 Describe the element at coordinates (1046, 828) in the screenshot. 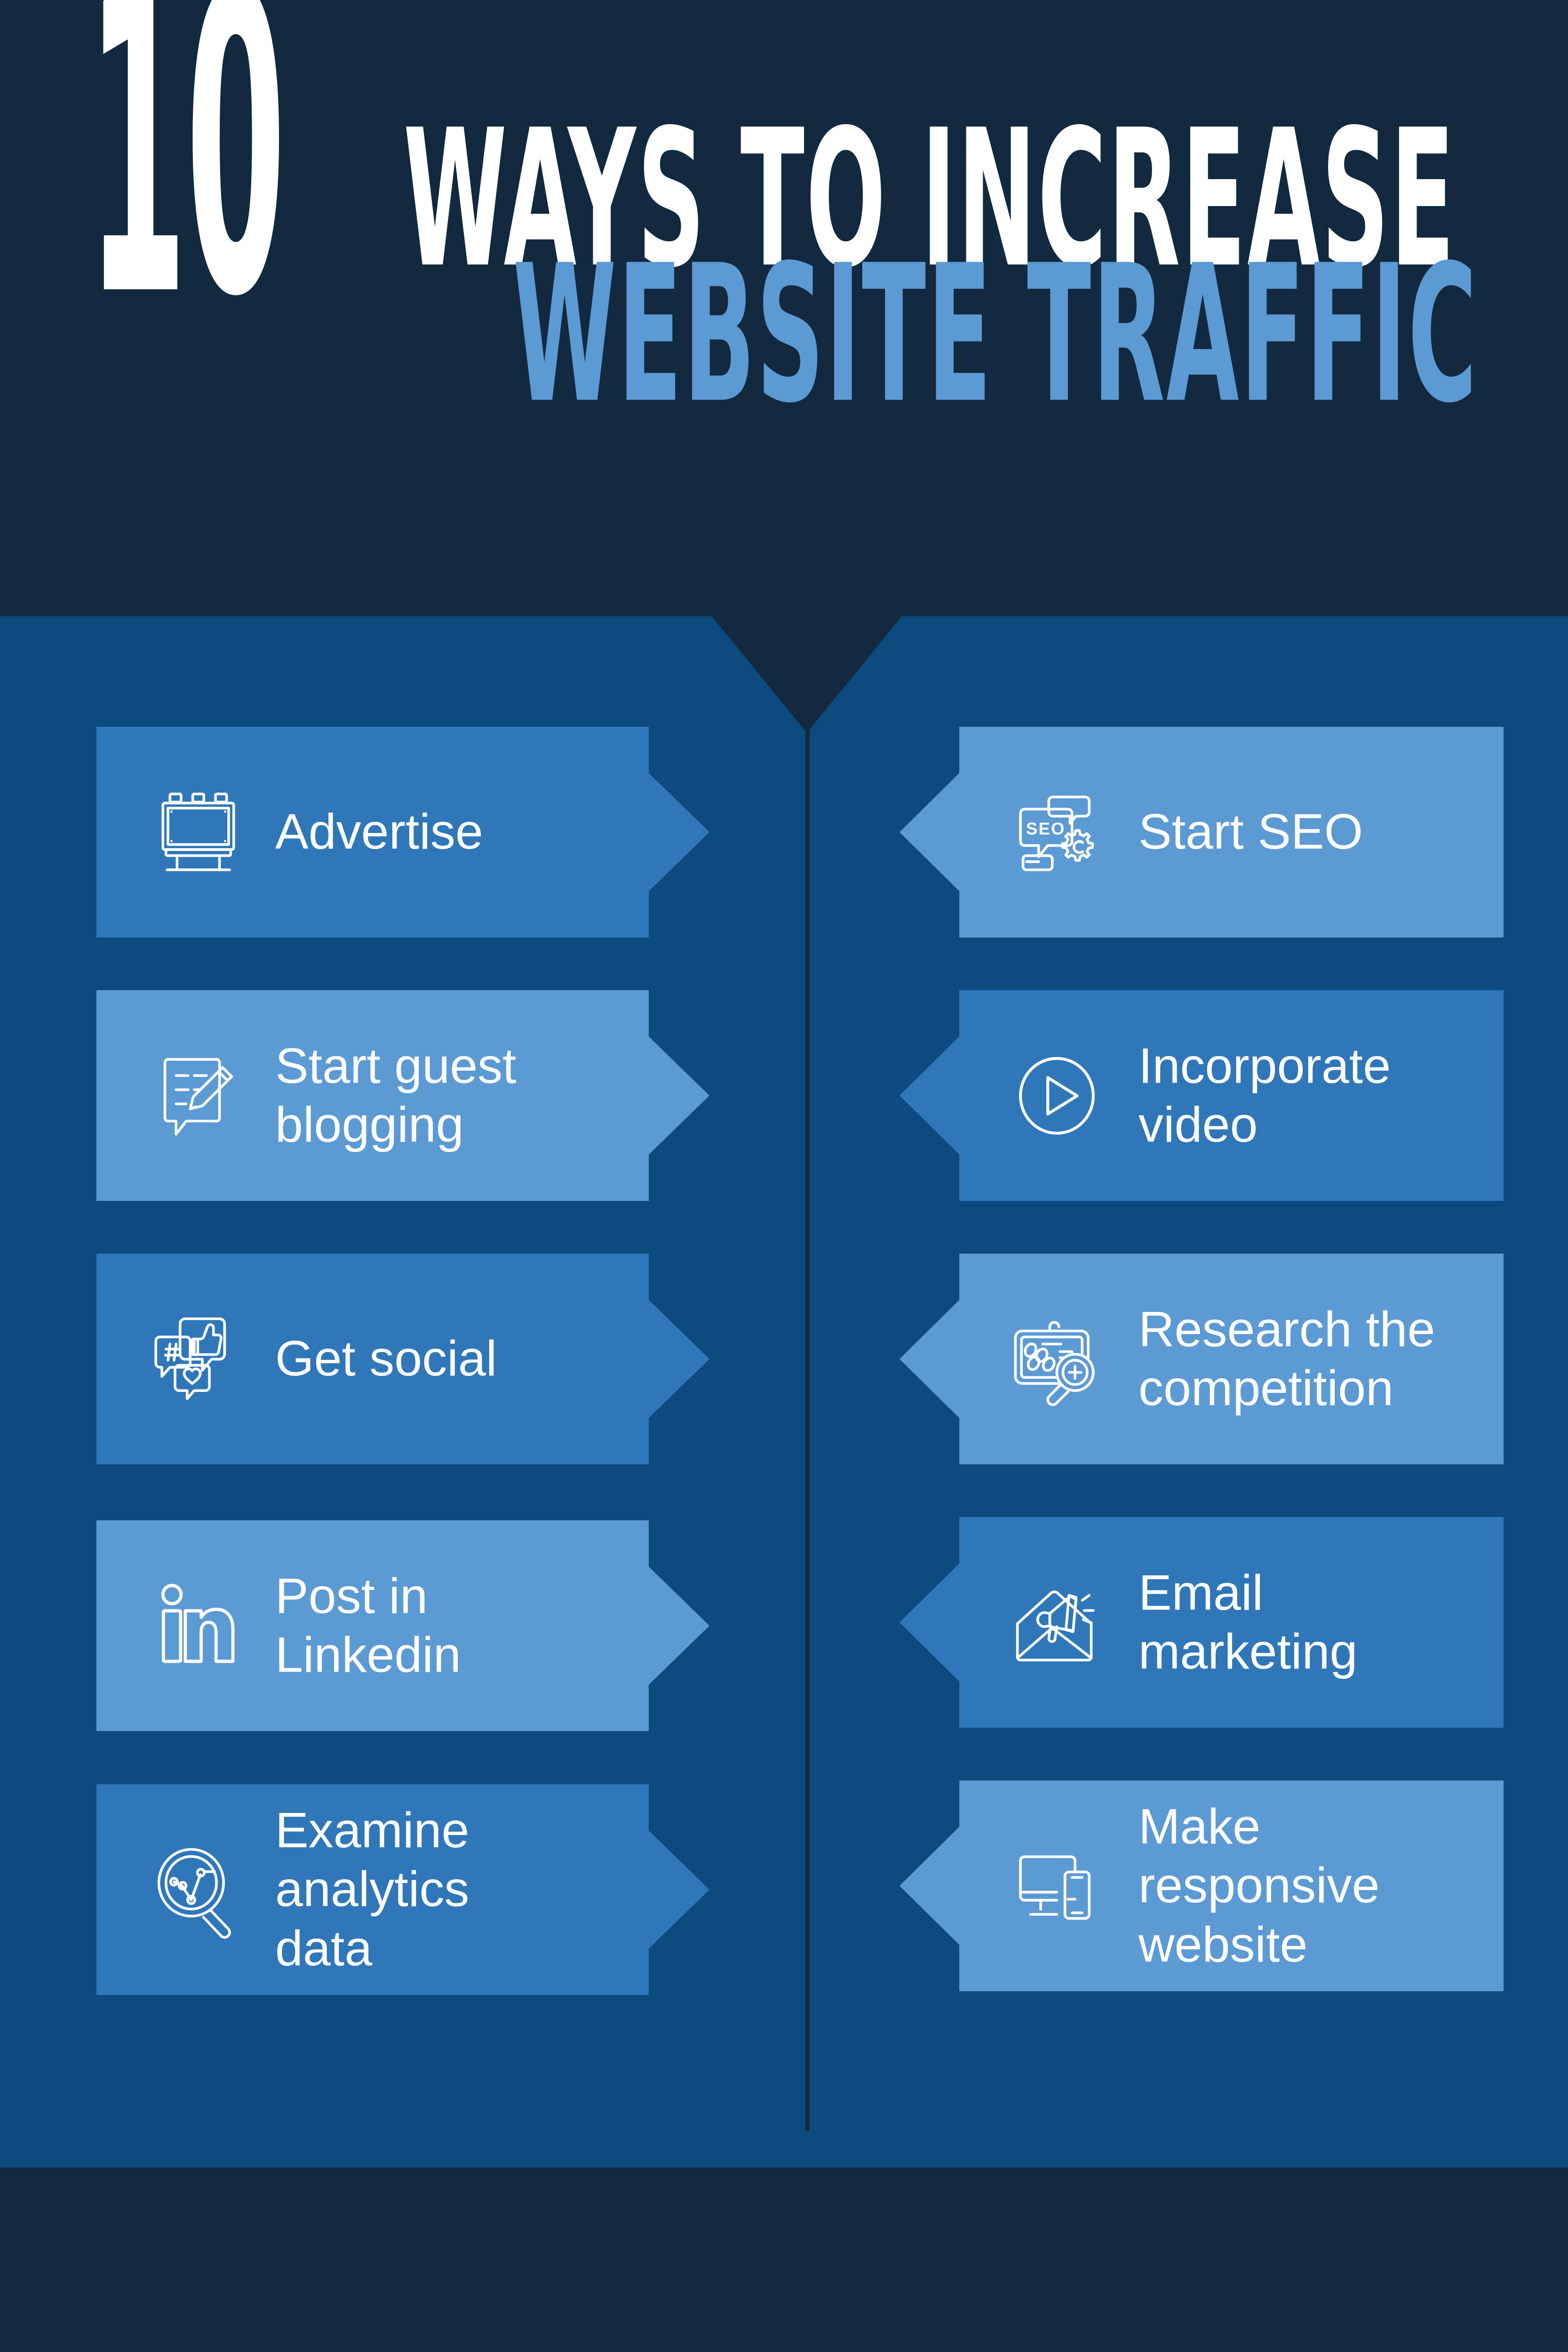

I see `svg-text: SEO` at that location.